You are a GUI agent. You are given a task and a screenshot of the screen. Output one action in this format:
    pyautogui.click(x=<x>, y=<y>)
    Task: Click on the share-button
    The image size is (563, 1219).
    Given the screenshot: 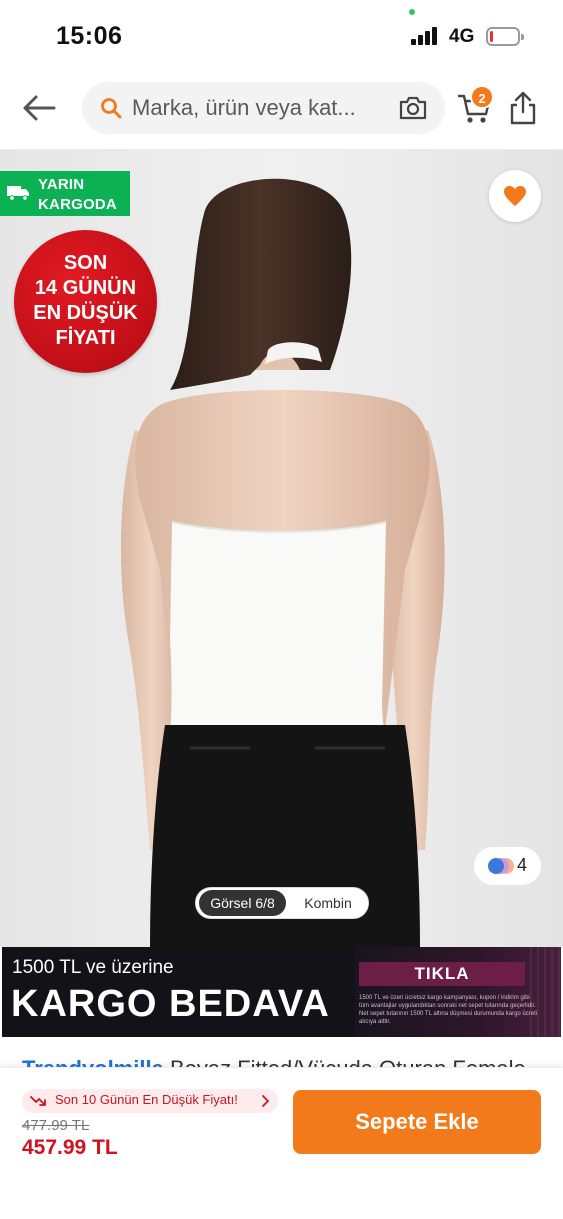 What is the action you would take?
    pyautogui.click(x=523, y=108)
    